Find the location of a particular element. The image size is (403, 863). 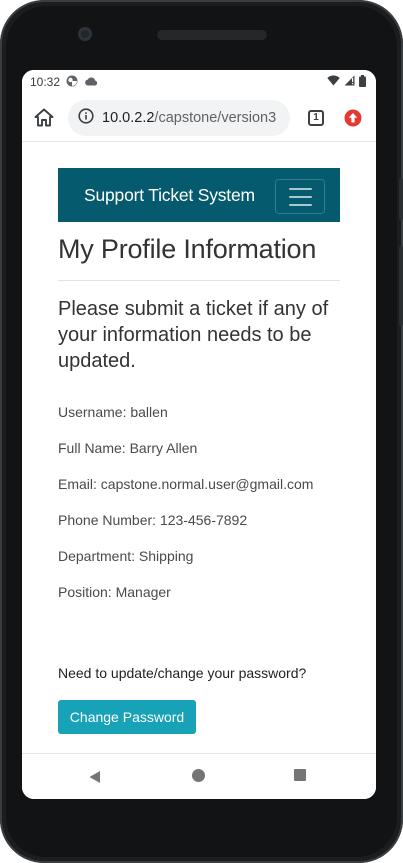

site-navbar: Support Ticket System is located at coordinates (199, 195).